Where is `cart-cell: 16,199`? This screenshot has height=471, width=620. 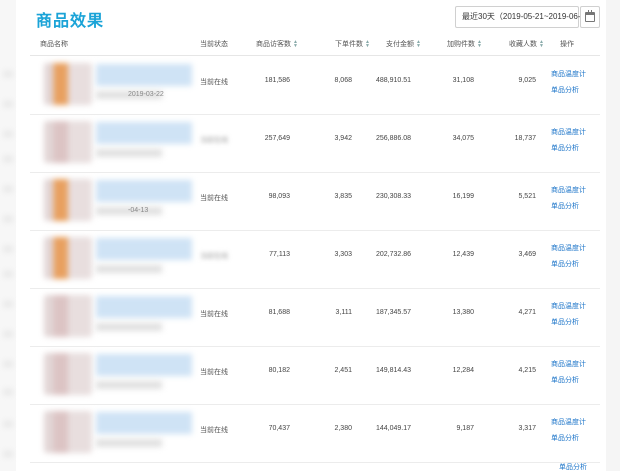 cart-cell: 16,199 is located at coordinates (463, 196).